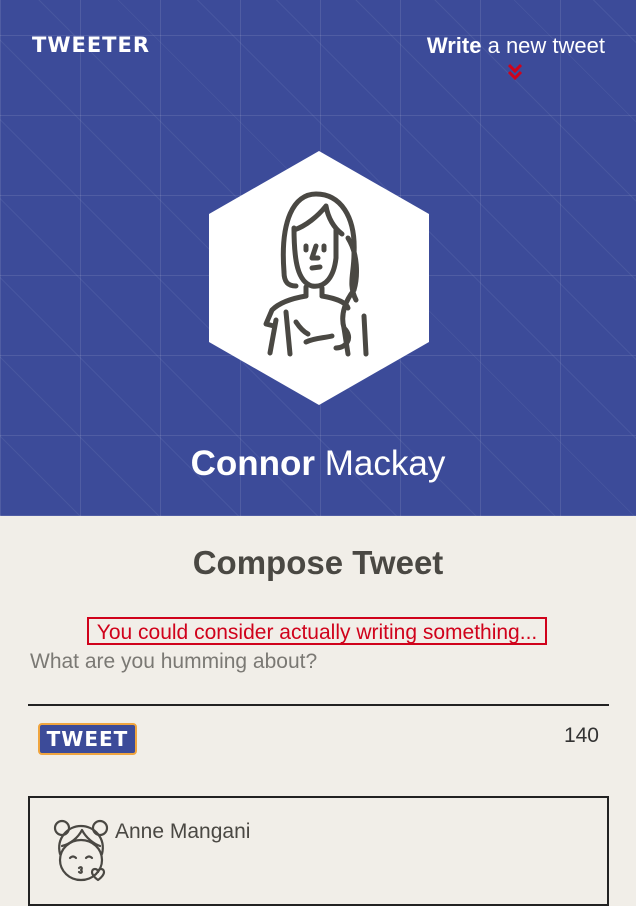 This screenshot has width=636, height=906. What do you see at coordinates (380, 463) in the screenshot?
I see `profile-last-name: Mackay` at bounding box center [380, 463].